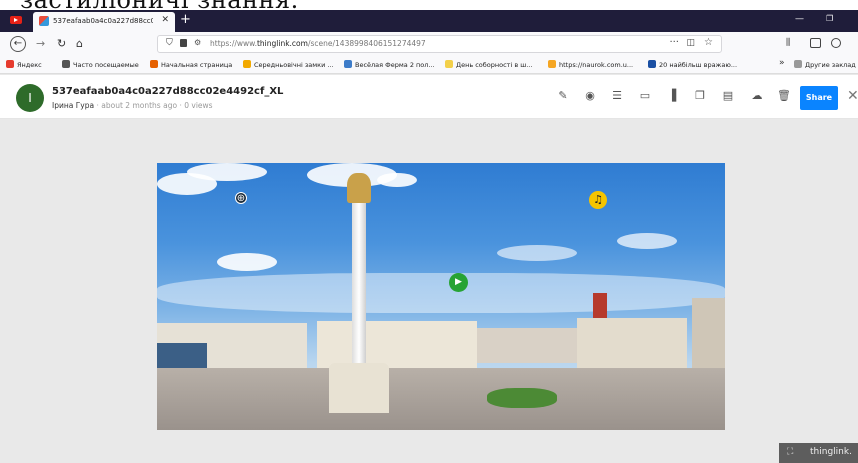 This screenshot has height=463, width=858. Describe the element at coordinates (690, 43) in the screenshot. I see `pocket-icon: ◫` at that location.